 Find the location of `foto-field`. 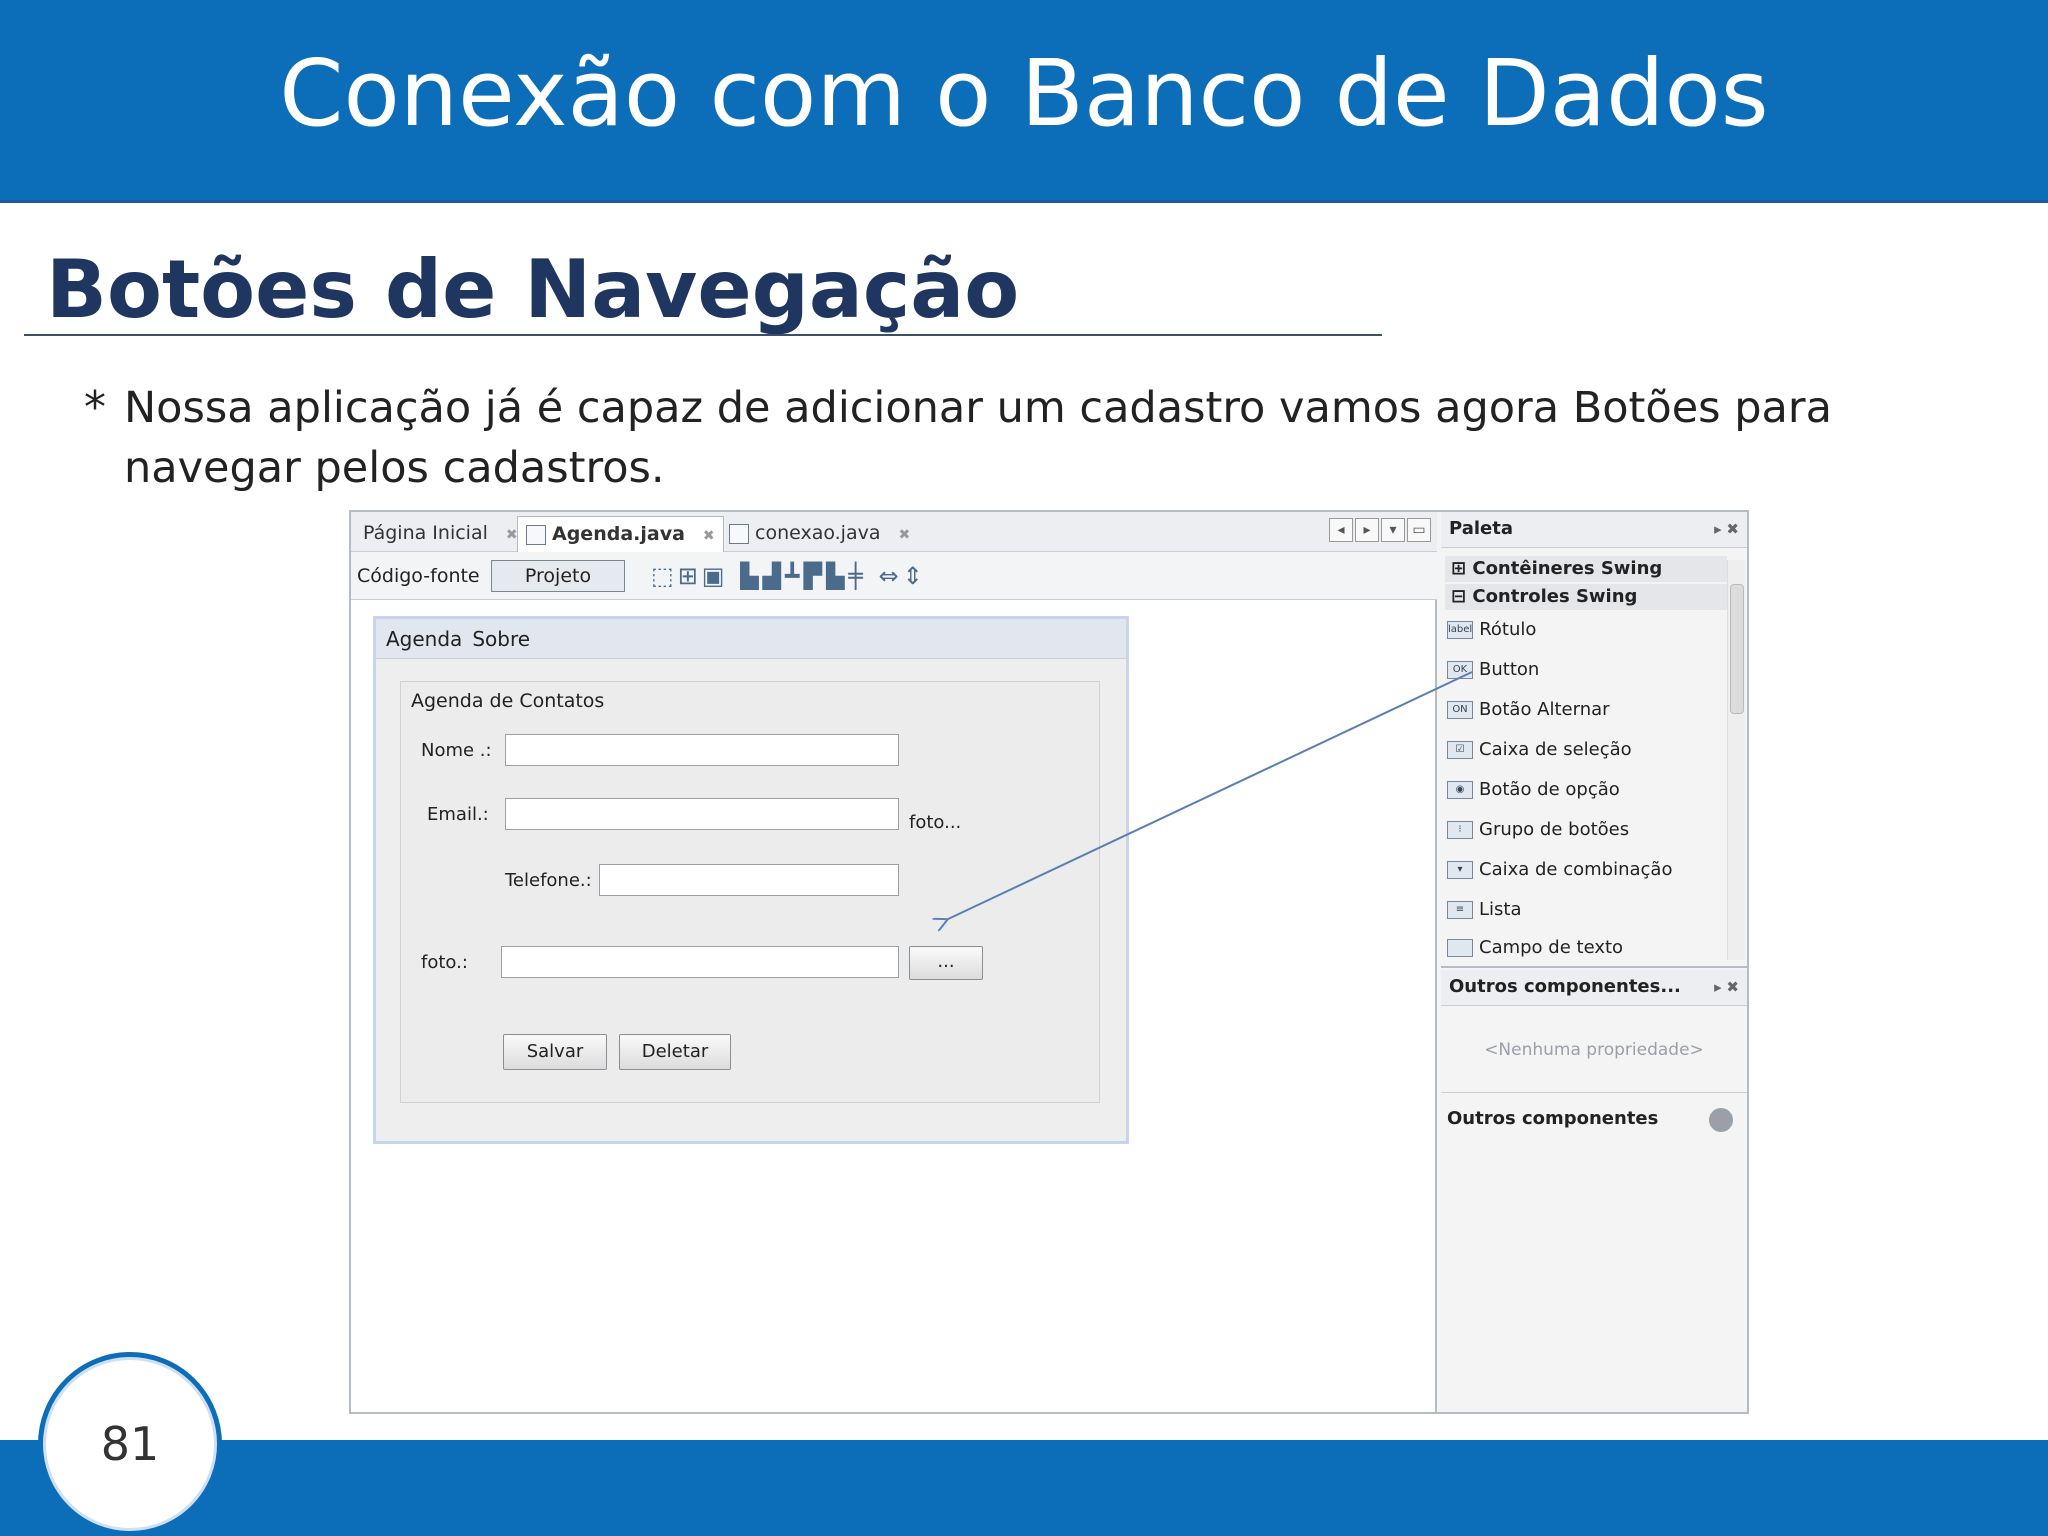

foto-field is located at coordinates (700, 962).